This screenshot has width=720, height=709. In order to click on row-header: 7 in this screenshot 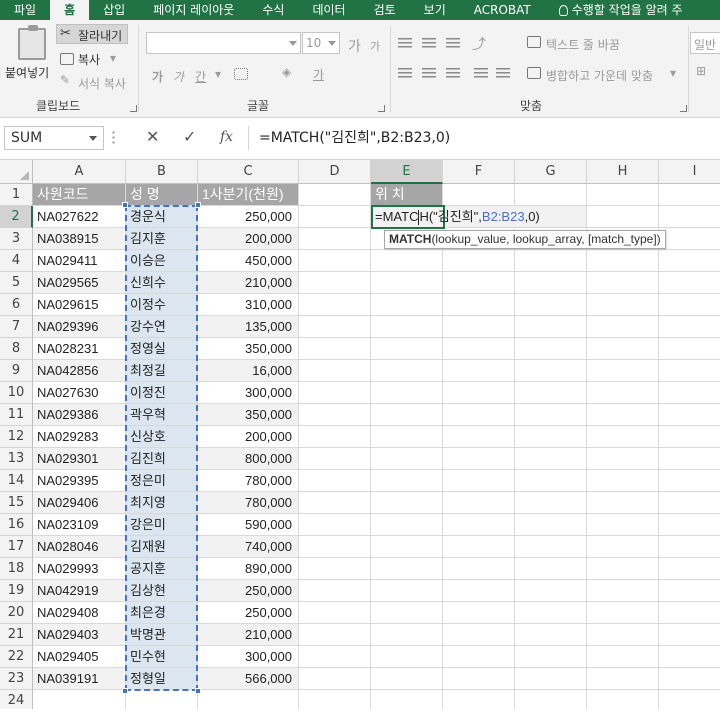, I will do `click(16, 327)`.